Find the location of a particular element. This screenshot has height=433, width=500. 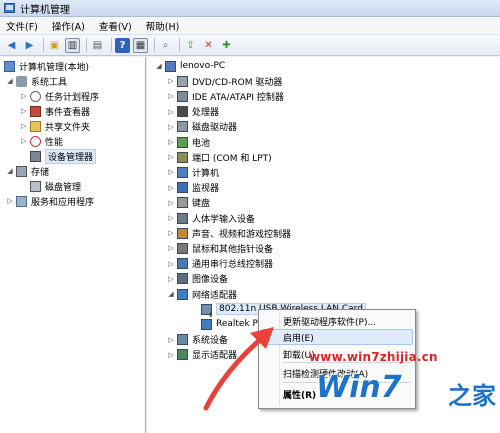

tree-item-services-and-applications: ▷ 服务和应用程序 is located at coordinates (50, 201).